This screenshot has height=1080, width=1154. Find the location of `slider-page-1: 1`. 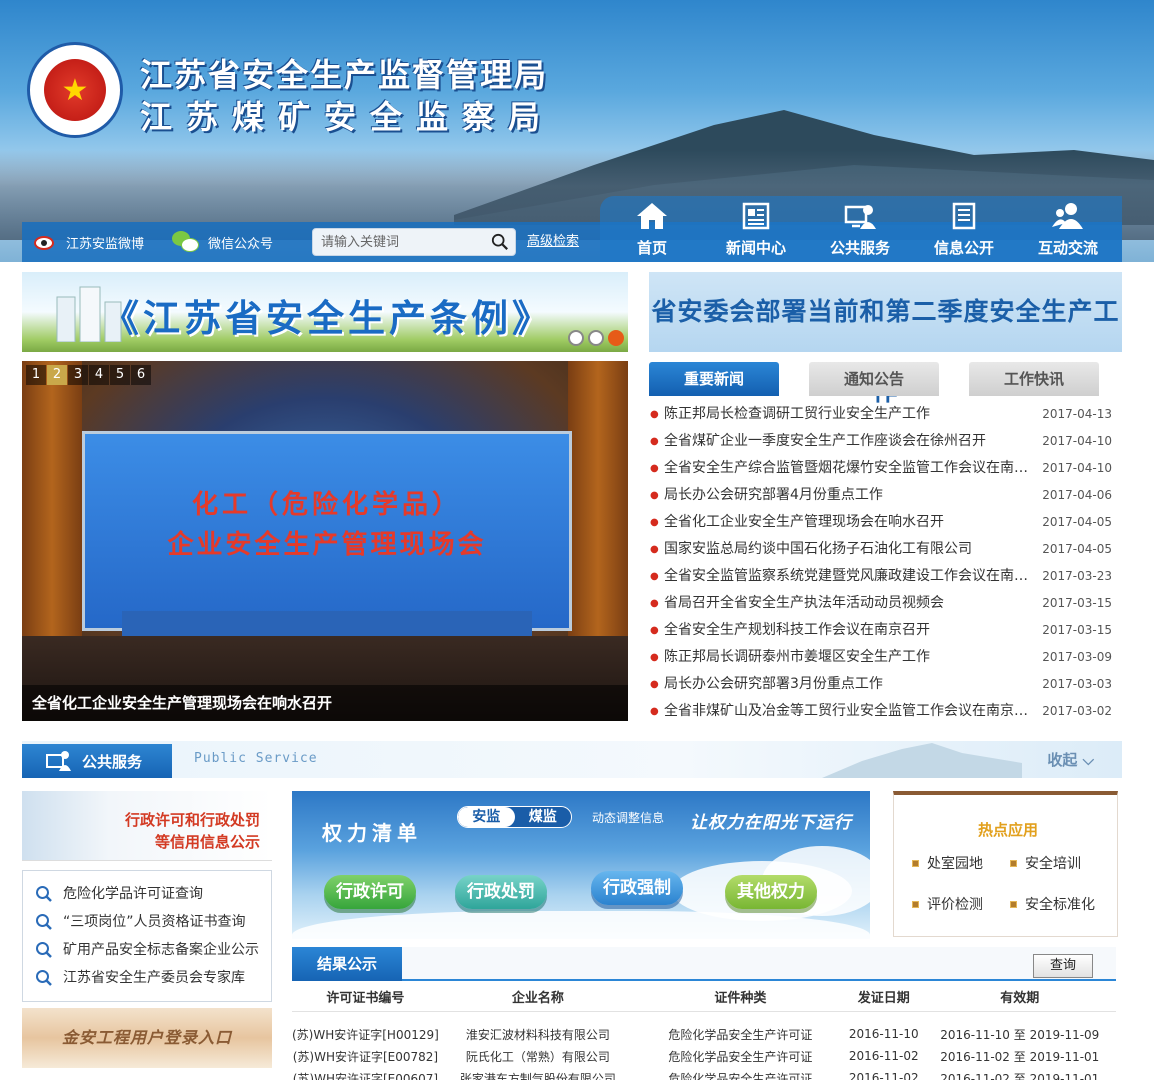

slider-page-1: 1 is located at coordinates (36, 375).